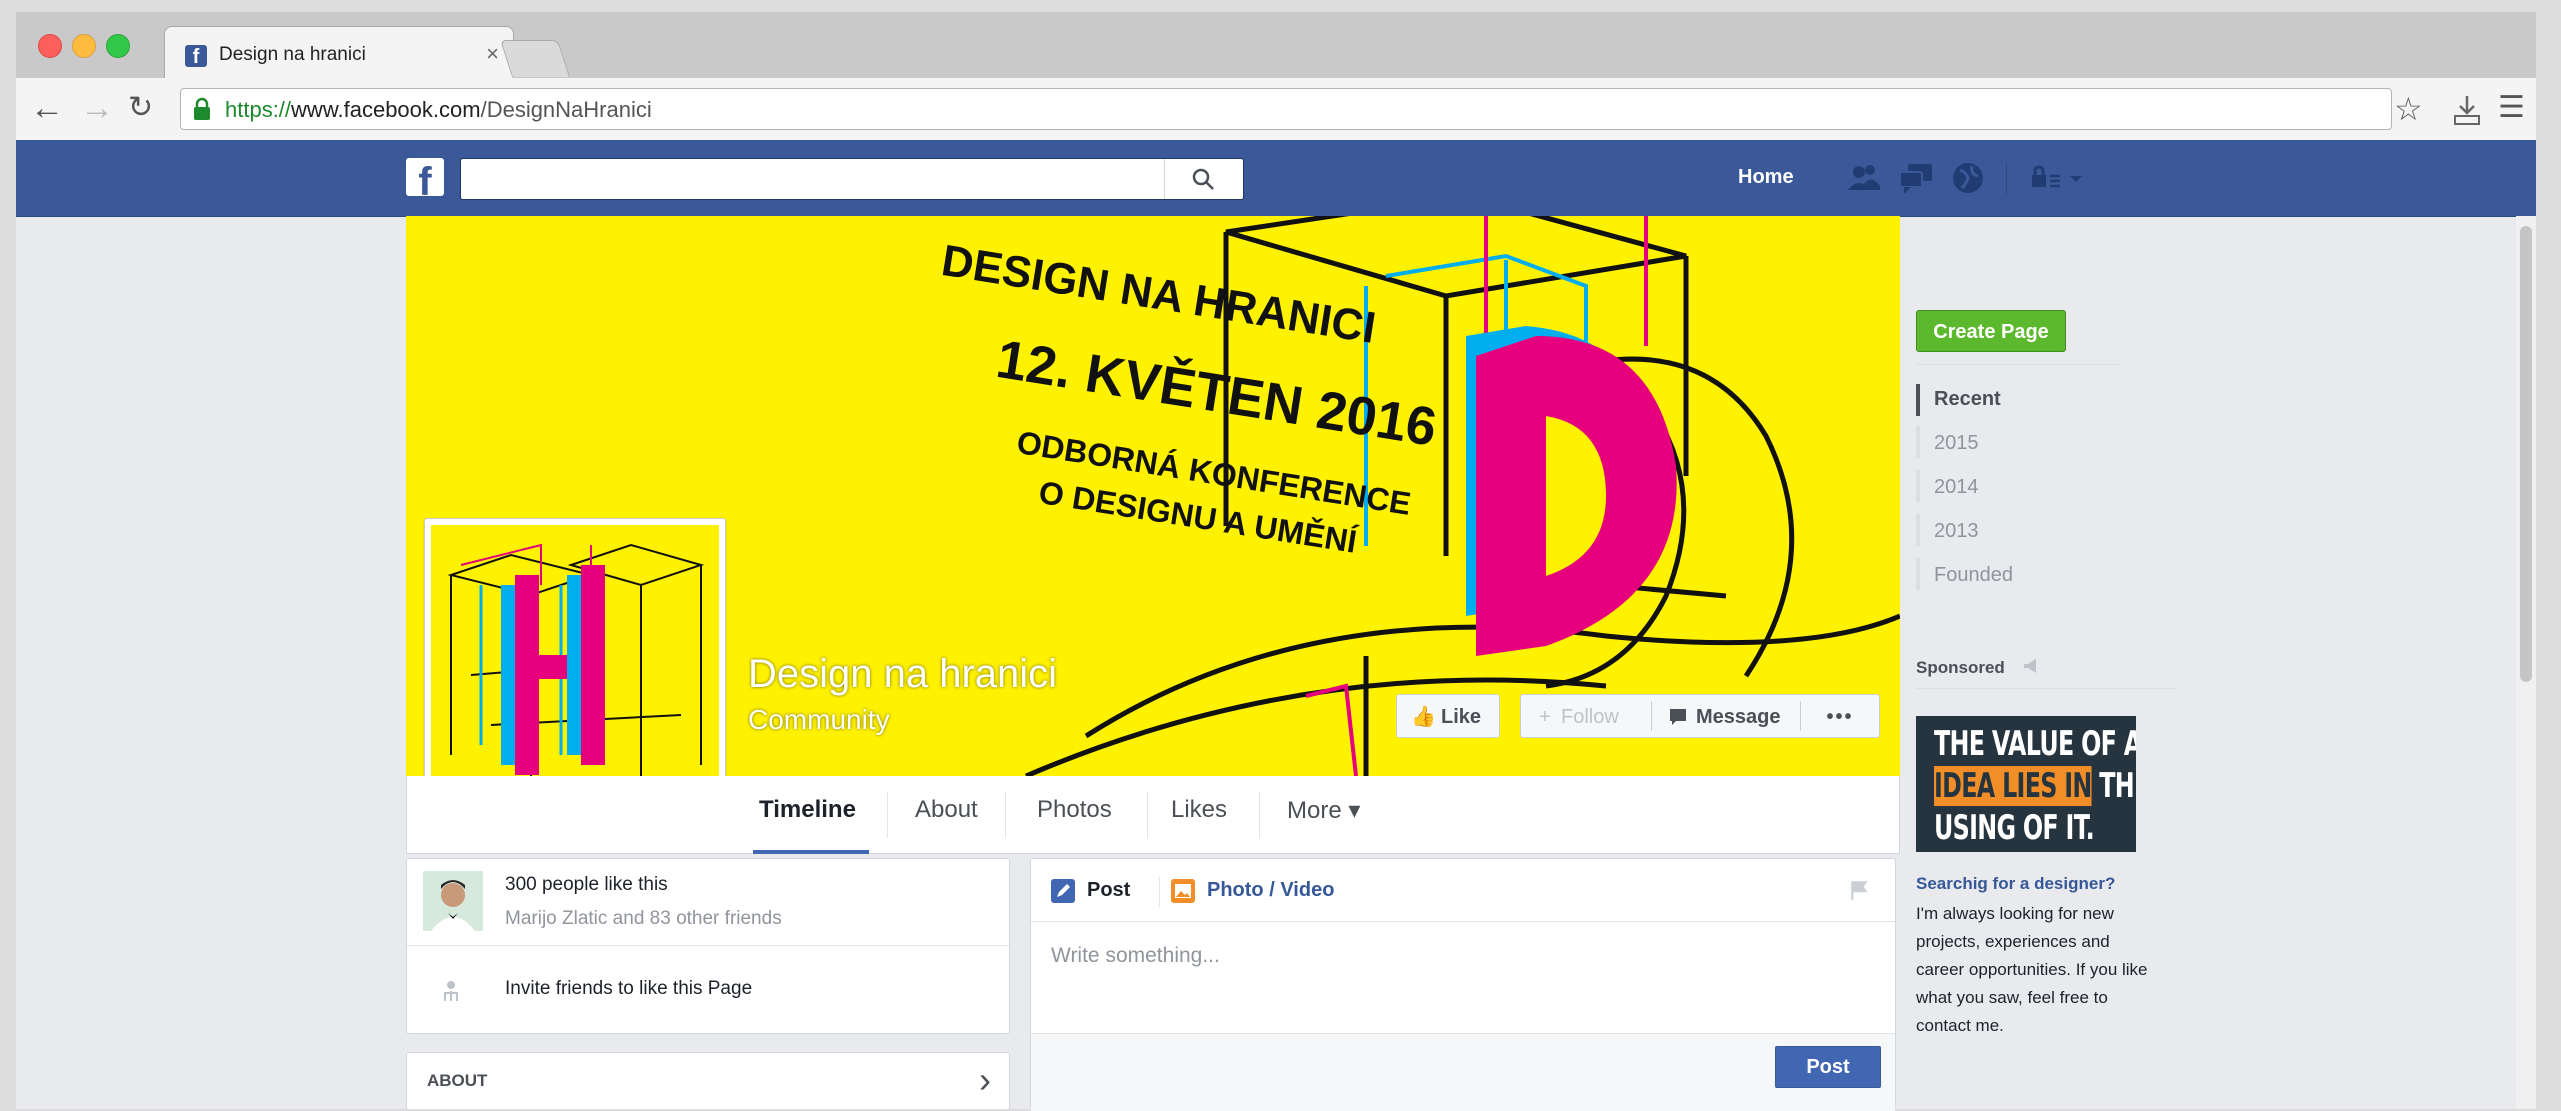 This screenshot has width=2561, height=1111. What do you see at coordinates (2015, 884) in the screenshot?
I see `ad-title-link: Searchig for a designer?` at bounding box center [2015, 884].